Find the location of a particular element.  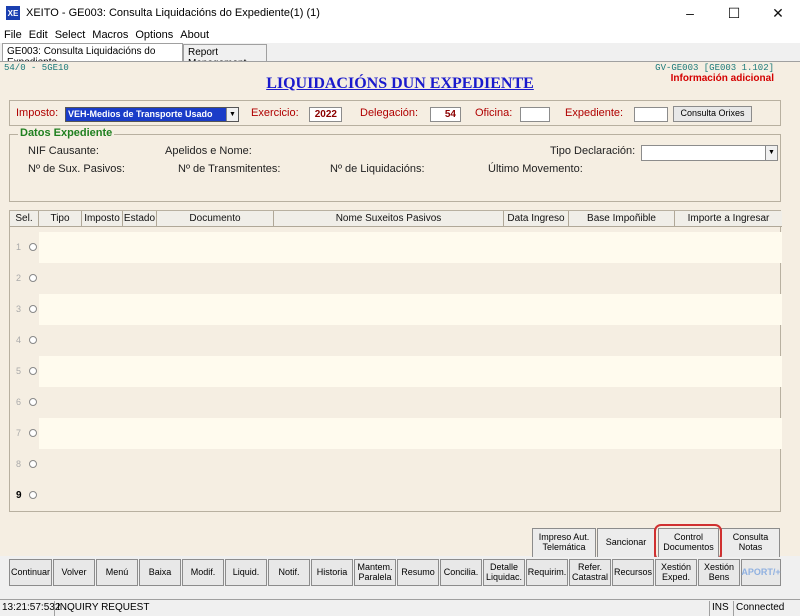

row-number: 9 is located at coordinates (19, 495).